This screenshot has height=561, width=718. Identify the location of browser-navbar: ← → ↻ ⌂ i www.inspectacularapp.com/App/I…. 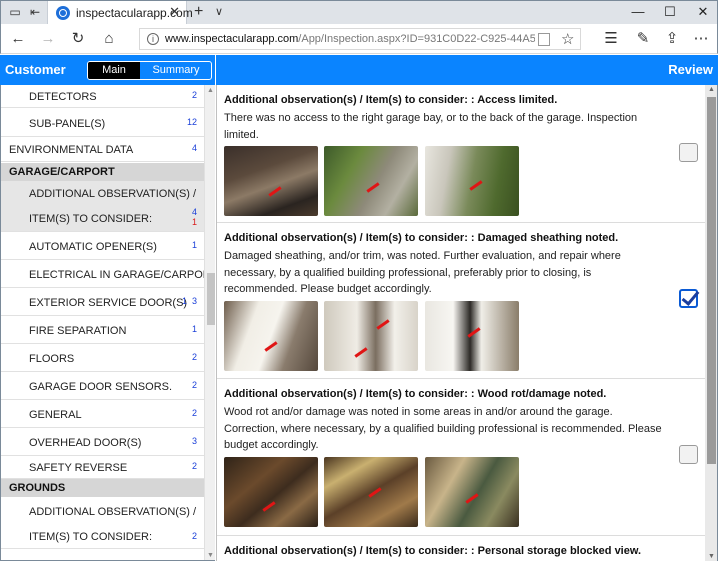
(359, 39).